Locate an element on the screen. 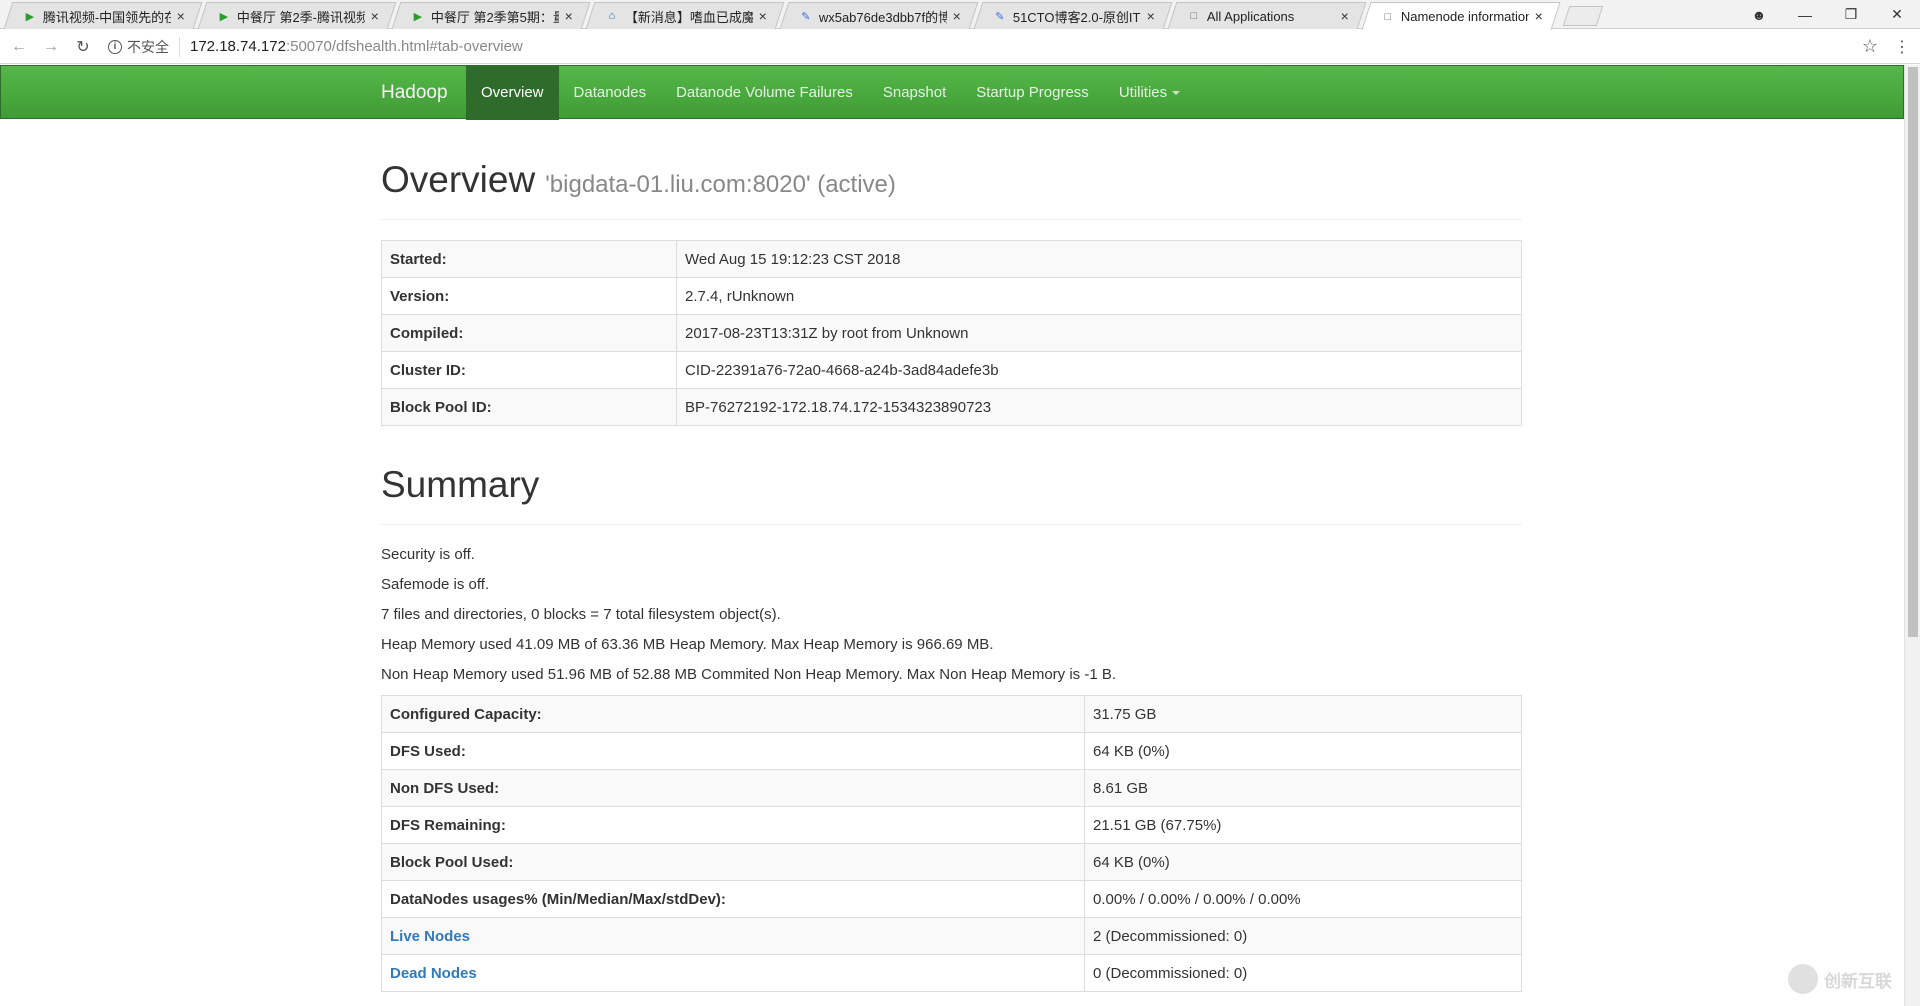  tab-title: Namenode information is located at coordinates (1464, 16).